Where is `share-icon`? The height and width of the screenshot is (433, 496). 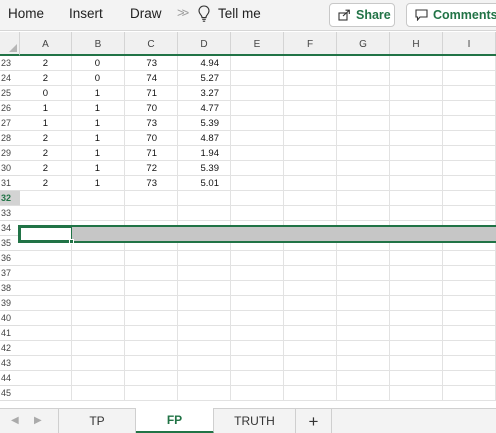
share-icon is located at coordinates (344, 15).